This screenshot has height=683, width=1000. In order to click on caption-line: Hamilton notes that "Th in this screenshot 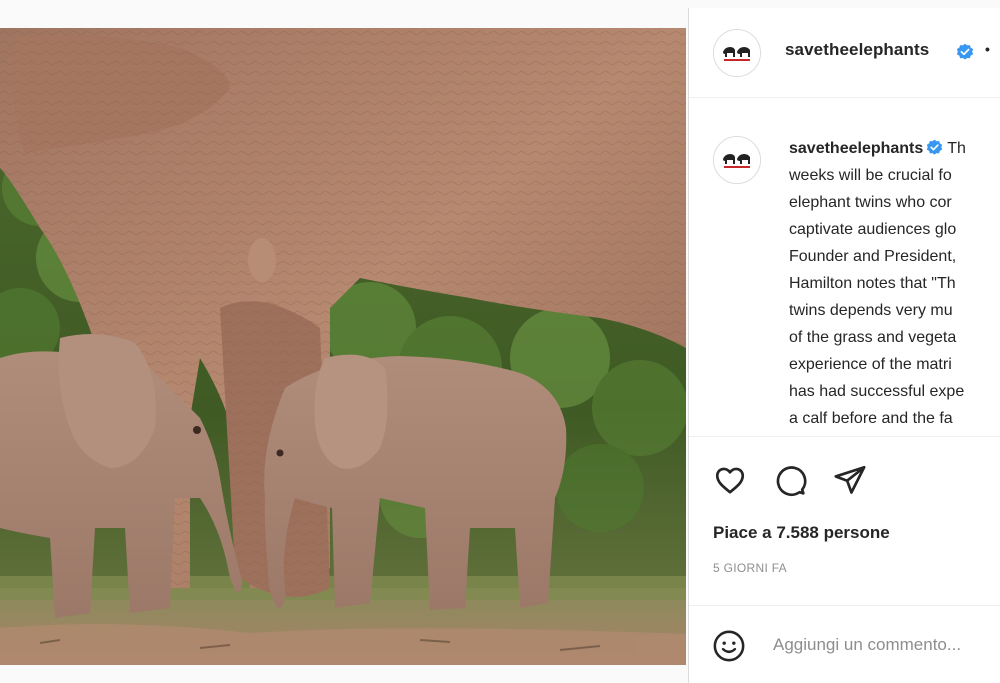, I will do `click(872, 283)`.